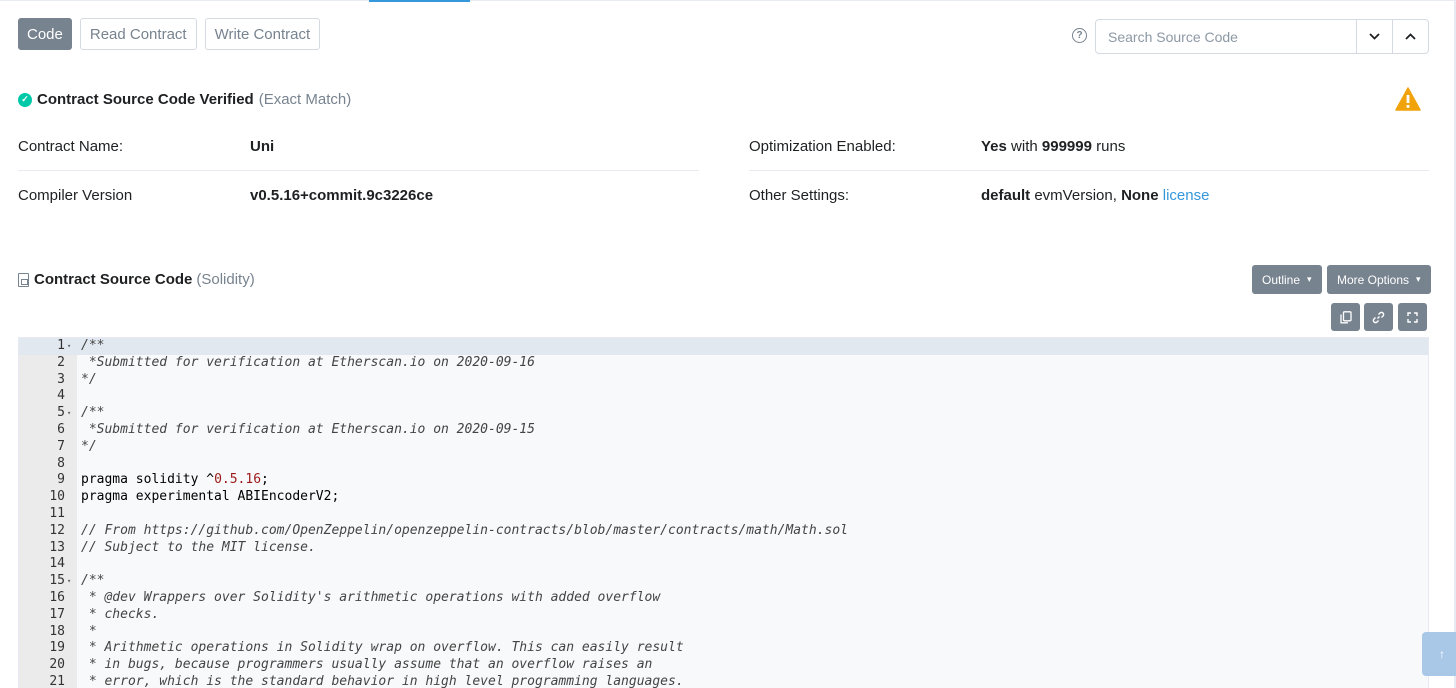 The width and height of the screenshot is (1456, 688). I want to click on chevron-up-icon, so click(1410, 36).